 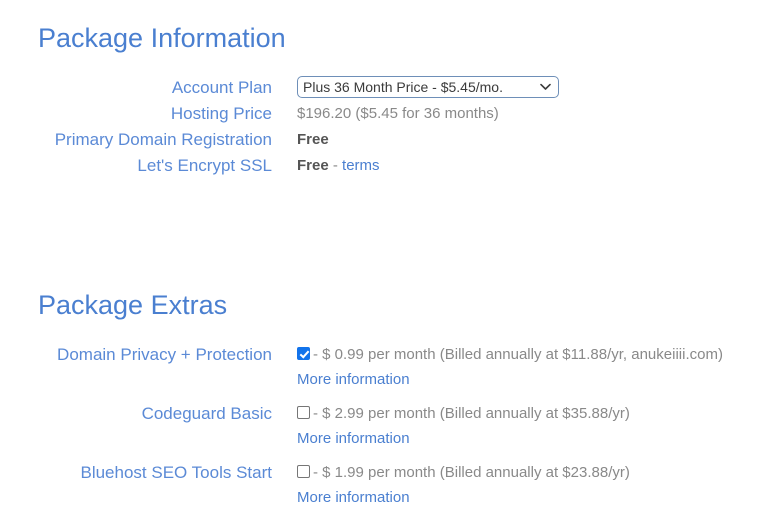 What do you see at coordinates (221, 87) in the screenshot?
I see `account-plan-label: Account Plan` at bounding box center [221, 87].